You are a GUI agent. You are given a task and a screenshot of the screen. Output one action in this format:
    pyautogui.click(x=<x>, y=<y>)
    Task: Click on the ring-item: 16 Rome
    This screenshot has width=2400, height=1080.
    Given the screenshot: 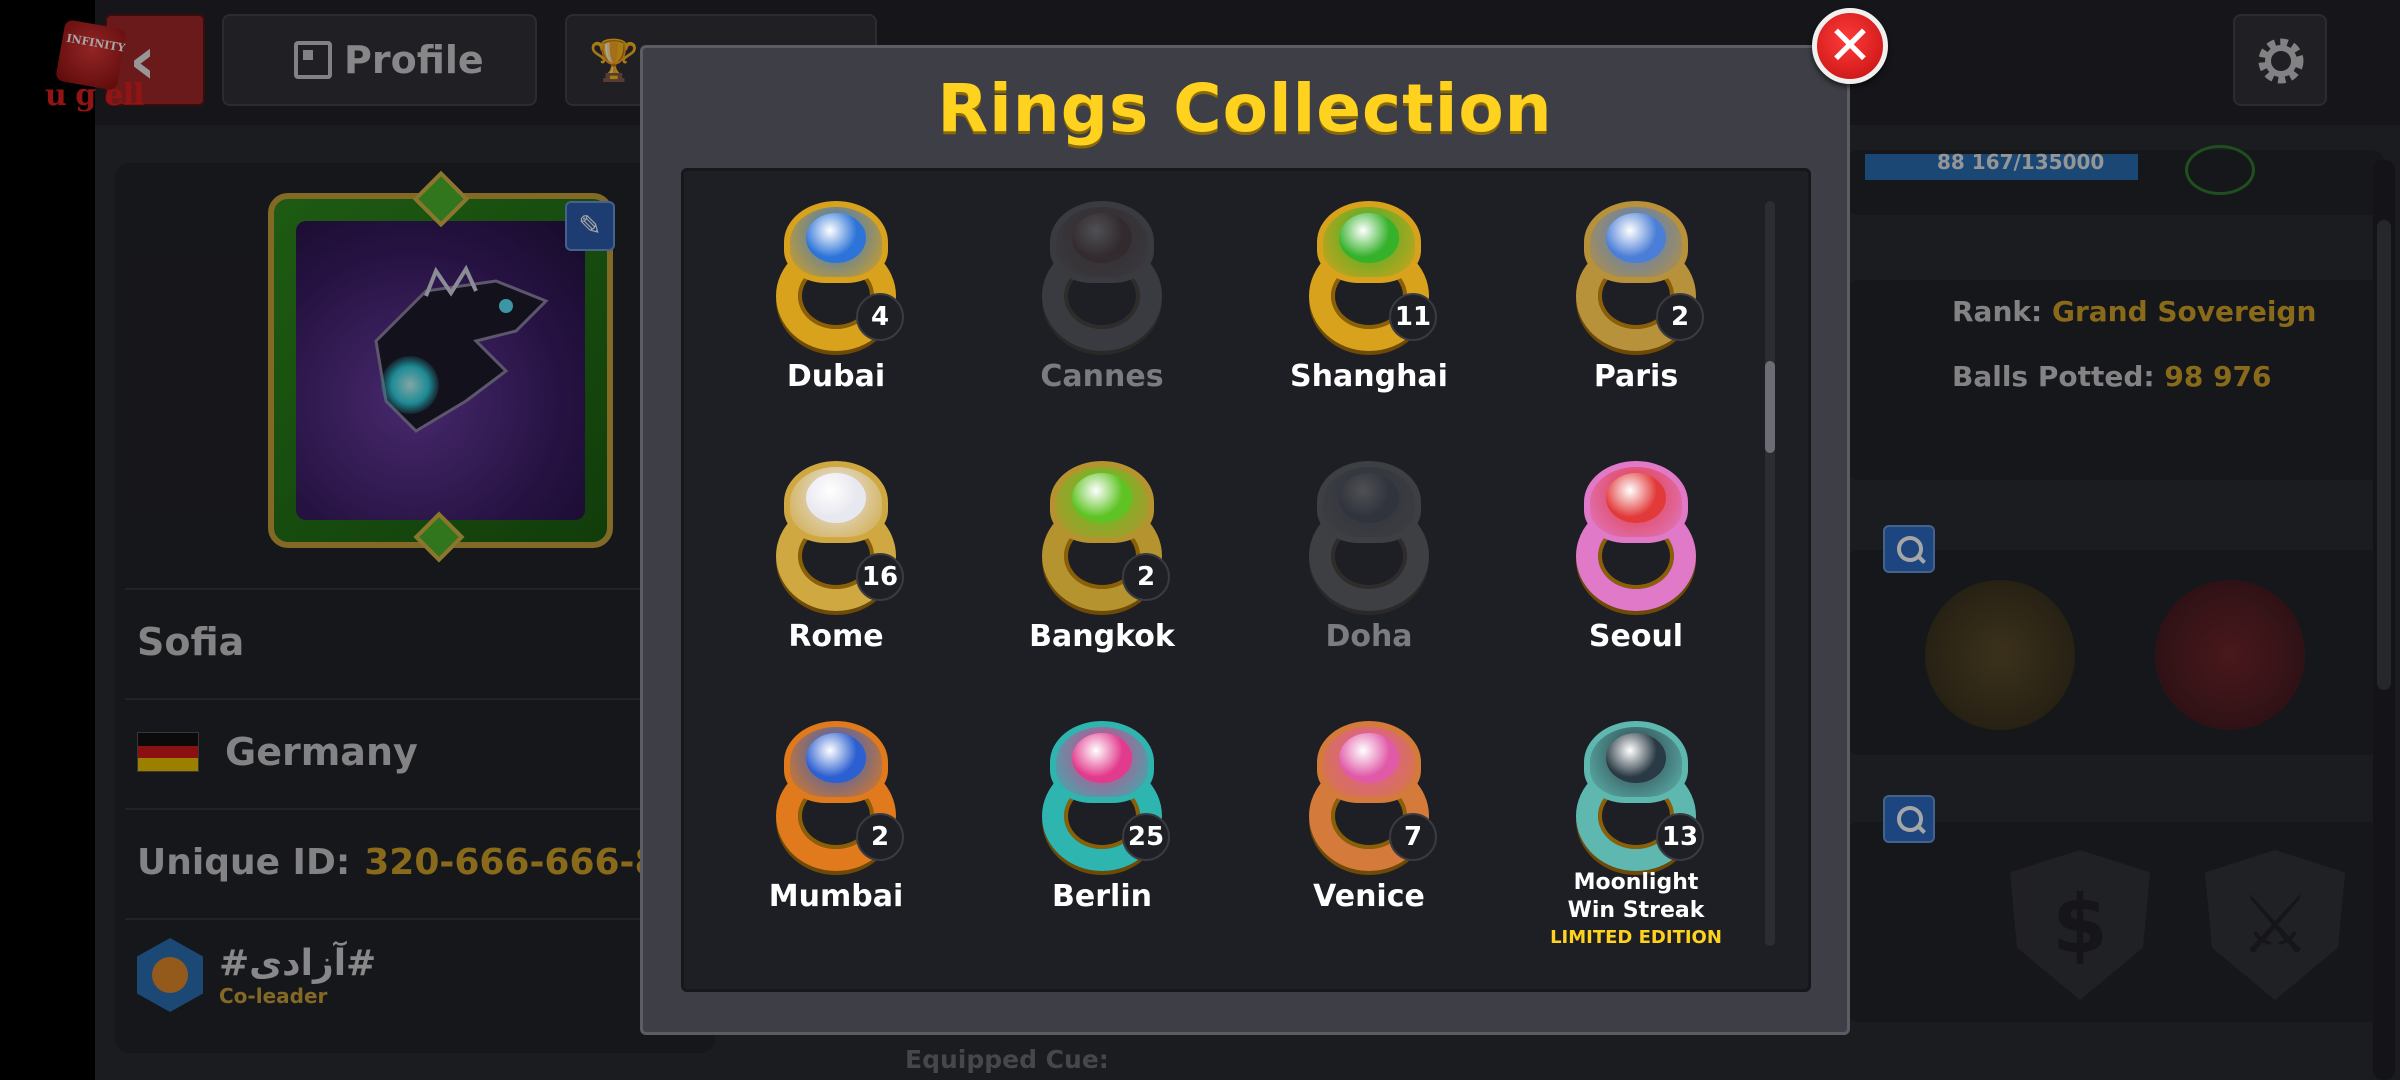 What is the action you would take?
    pyautogui.click(x=836, y=581)
    